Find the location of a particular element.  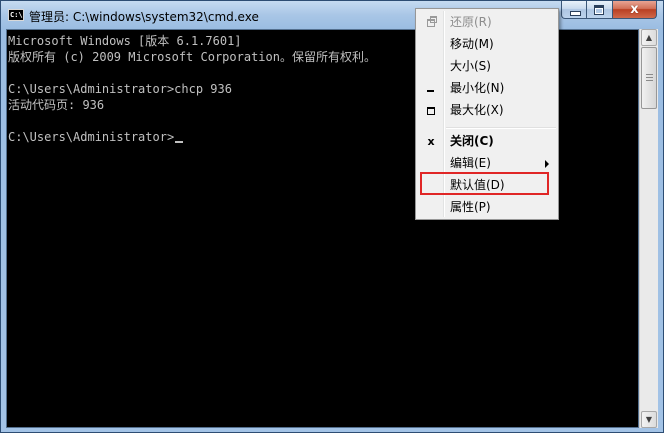

window-title: 管理员: C:\windows\system32\cmd.exe is located at coordinates (144, 17).